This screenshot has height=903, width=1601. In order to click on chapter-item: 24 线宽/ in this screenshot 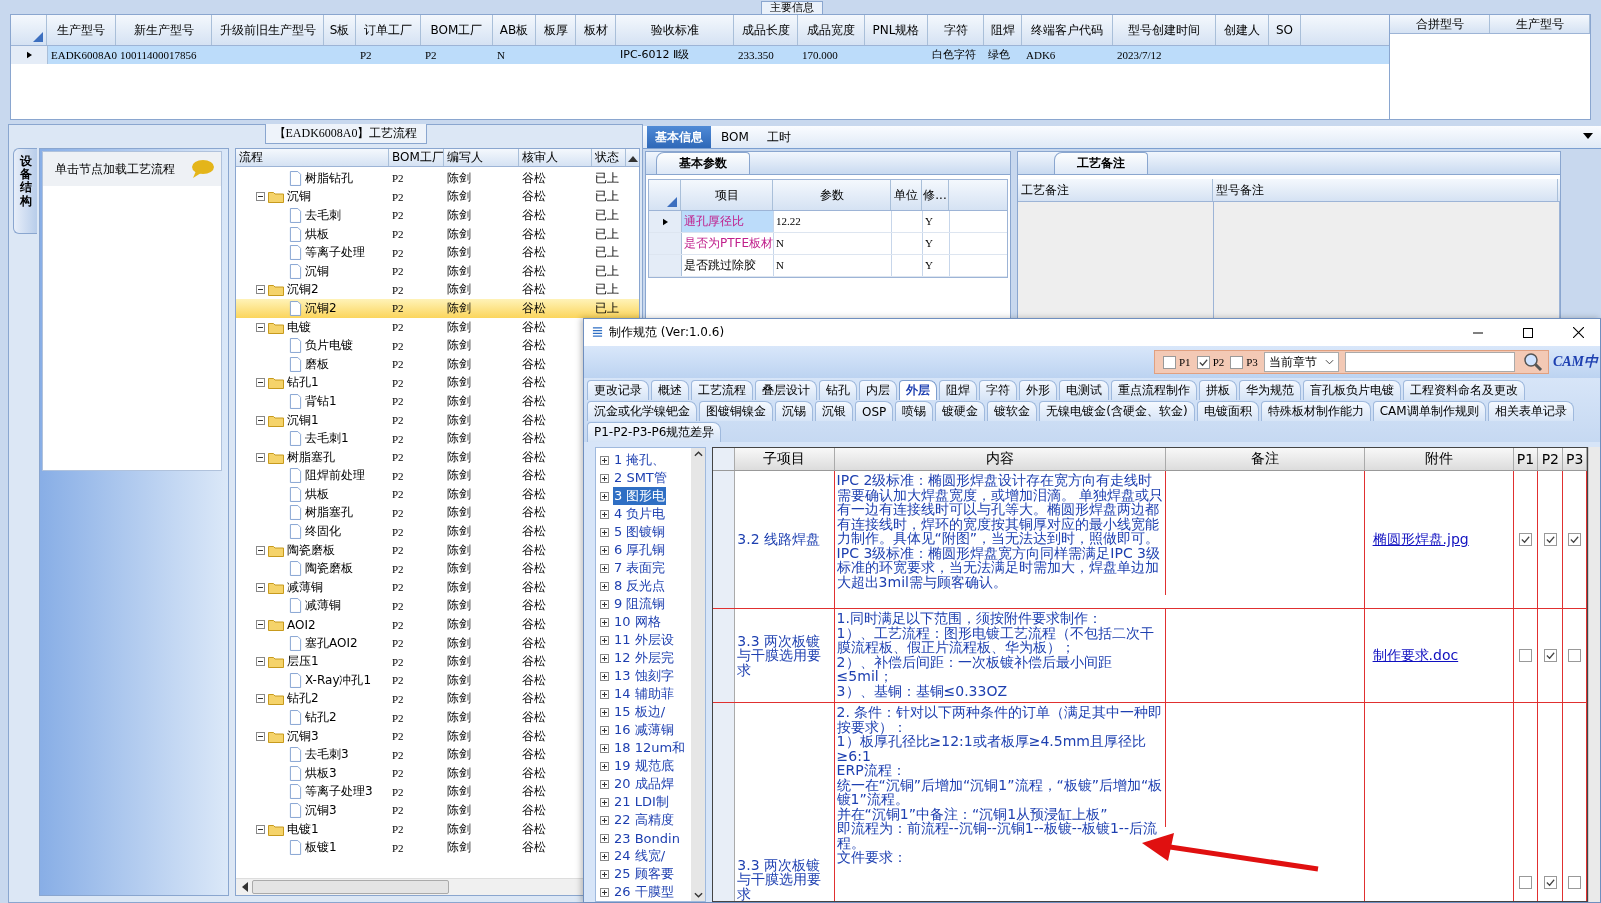, I will do `click(640, 856)`.